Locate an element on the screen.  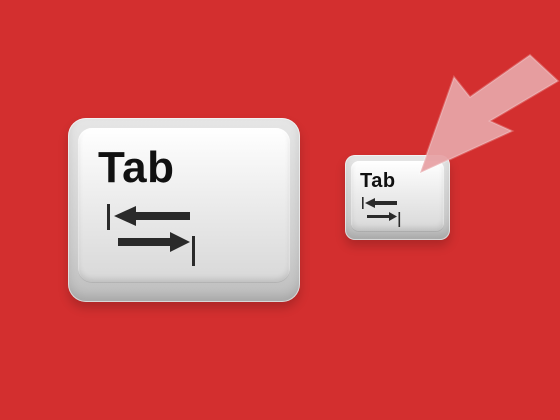
pointer-arrow-icon is located at coordinates (489, 114).